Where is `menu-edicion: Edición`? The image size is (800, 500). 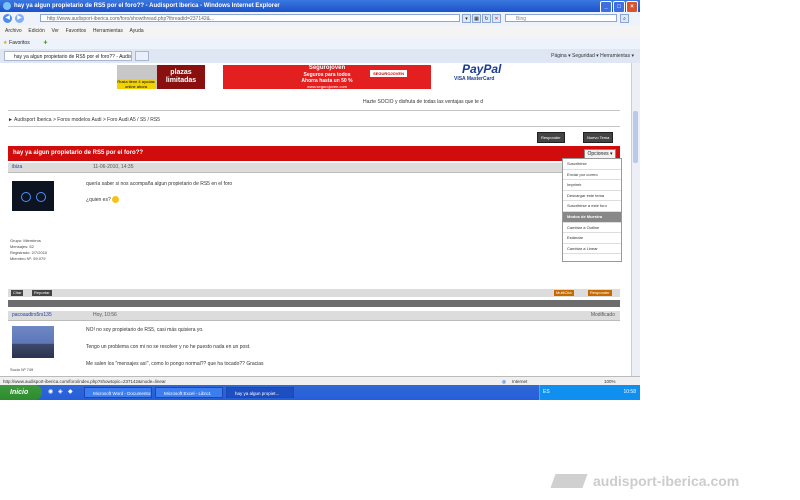 menu-edicion: Edición is located at coordinates (36, 31).